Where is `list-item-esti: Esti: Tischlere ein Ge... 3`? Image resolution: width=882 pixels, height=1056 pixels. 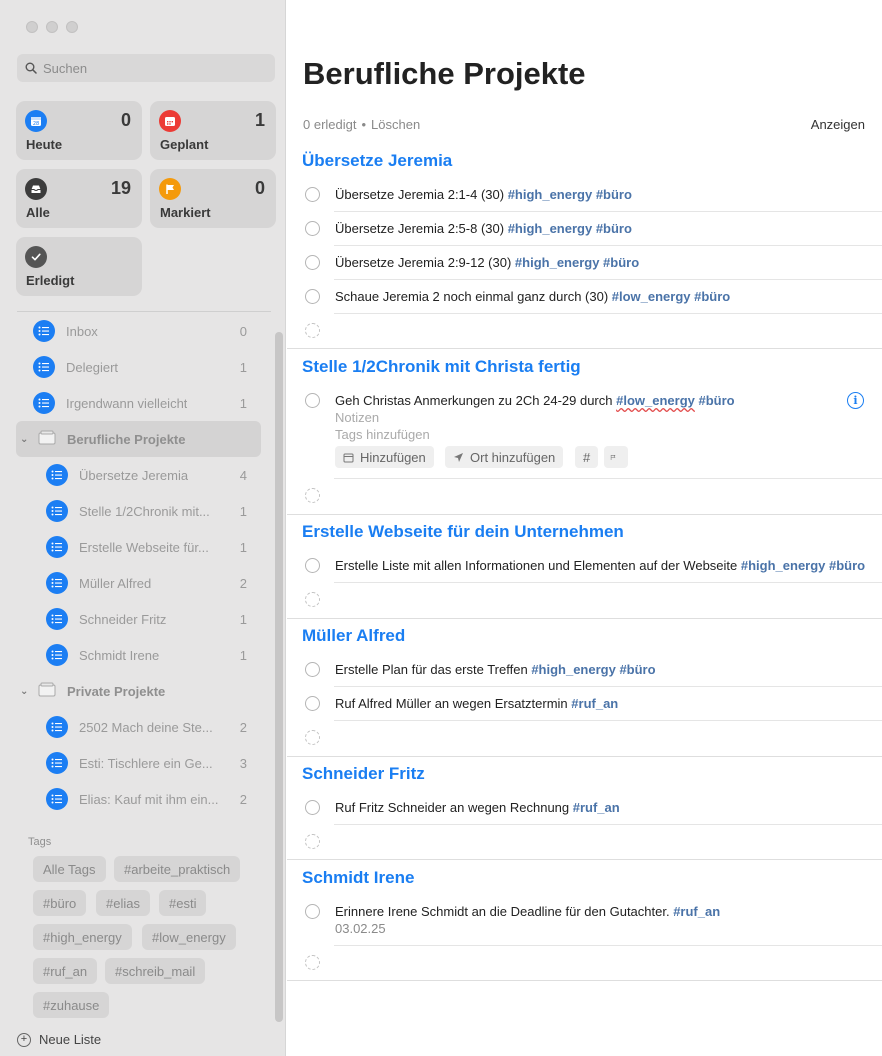
list-item-esti: Esti: Tischlere ein Ge... 3 is located at coordinates (136, 763).